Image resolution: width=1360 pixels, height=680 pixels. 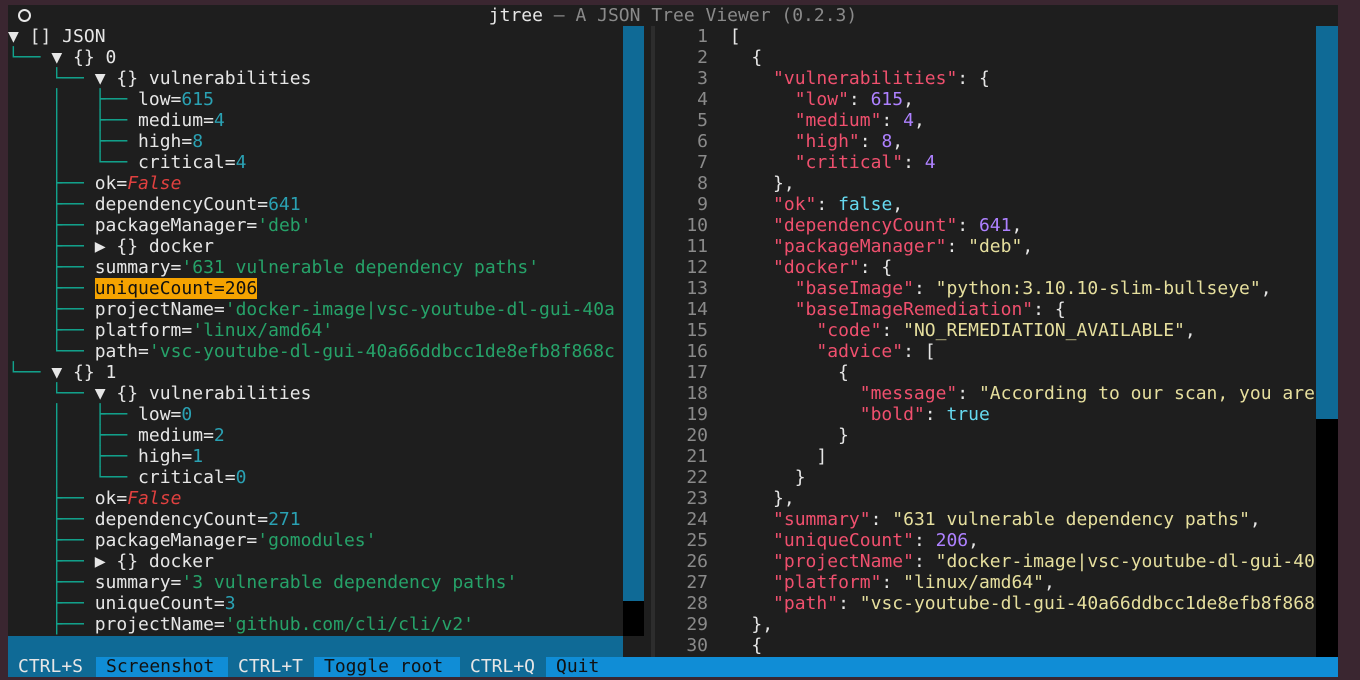 I want to click on shortcut-action-toggle-root: Toggle root, so click(x=387, y=667).